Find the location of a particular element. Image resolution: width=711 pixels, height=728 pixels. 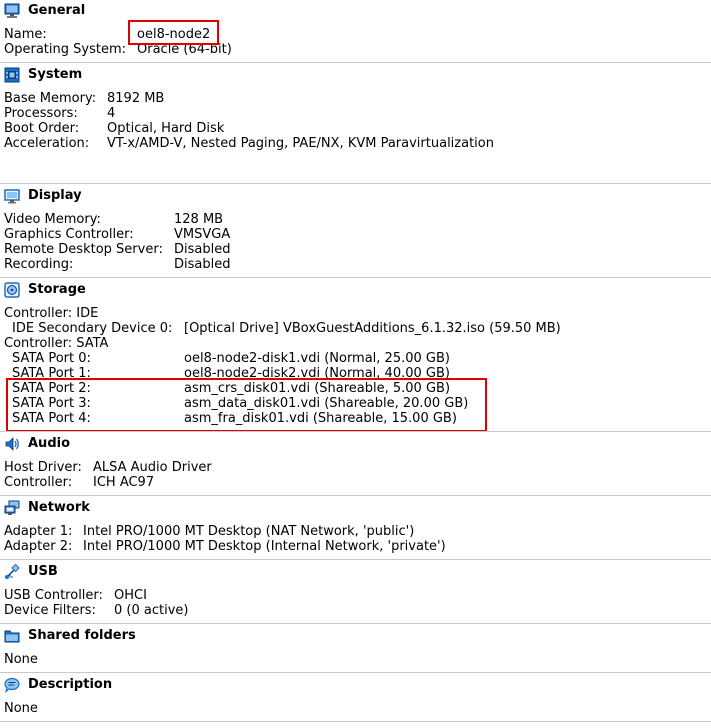

shared-disks-highlight-box is located at coordinates (246, 405).